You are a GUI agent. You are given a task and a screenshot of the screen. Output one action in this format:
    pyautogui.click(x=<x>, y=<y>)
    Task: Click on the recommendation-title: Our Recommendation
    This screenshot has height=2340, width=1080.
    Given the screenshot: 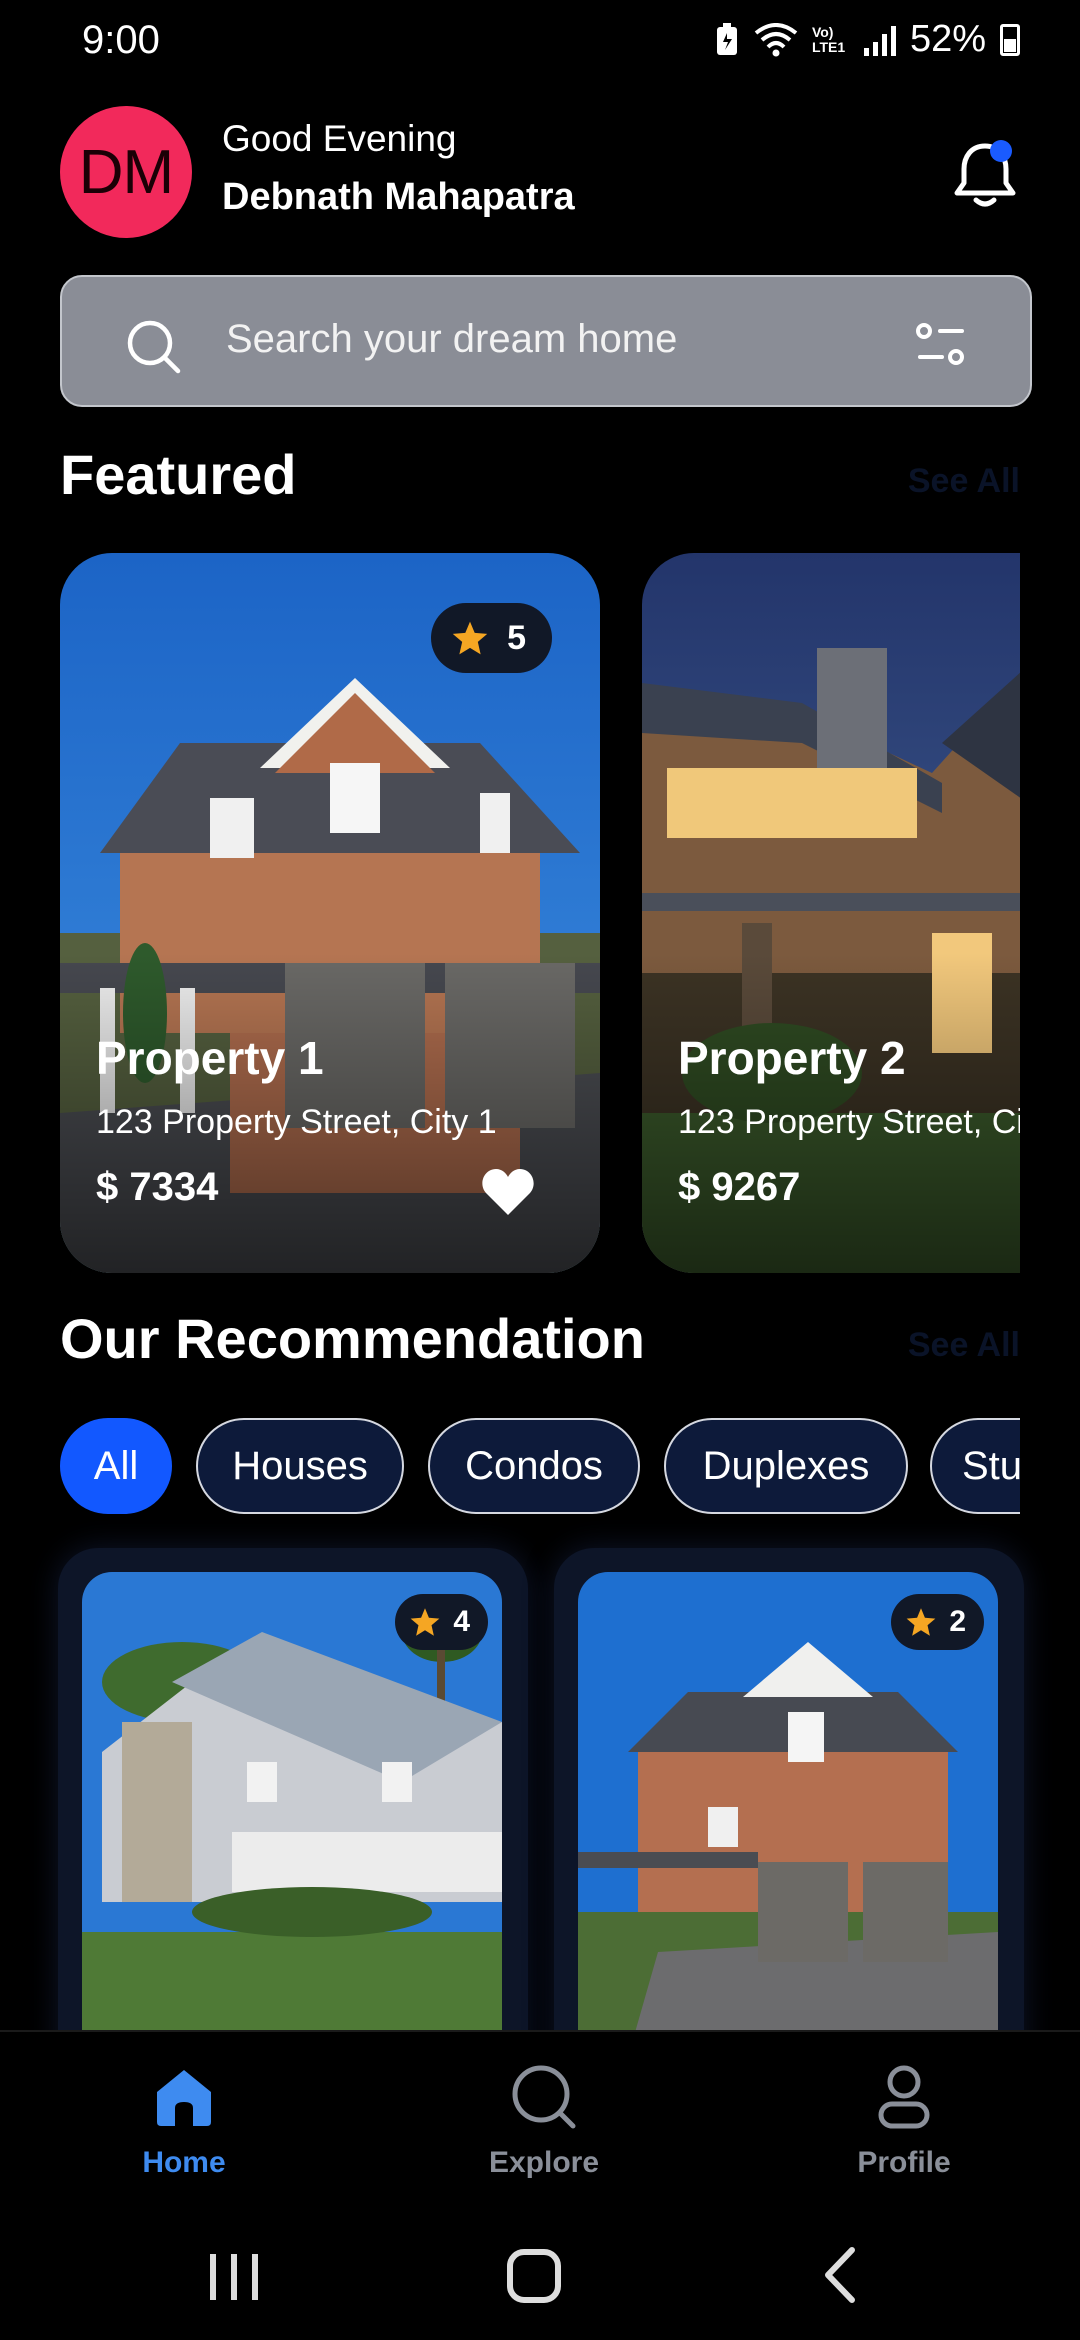 What is the action you would take?
    pyautogui.click(x=352, y=1338)
    